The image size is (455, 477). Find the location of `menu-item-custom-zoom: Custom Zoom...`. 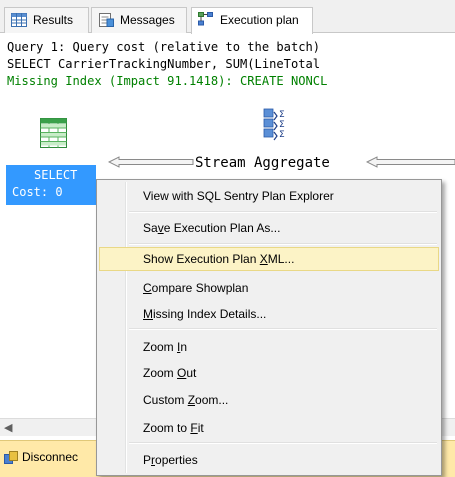

menu-item-custom-zoom: Custom Zoom... is located at coordinates (269, 400).